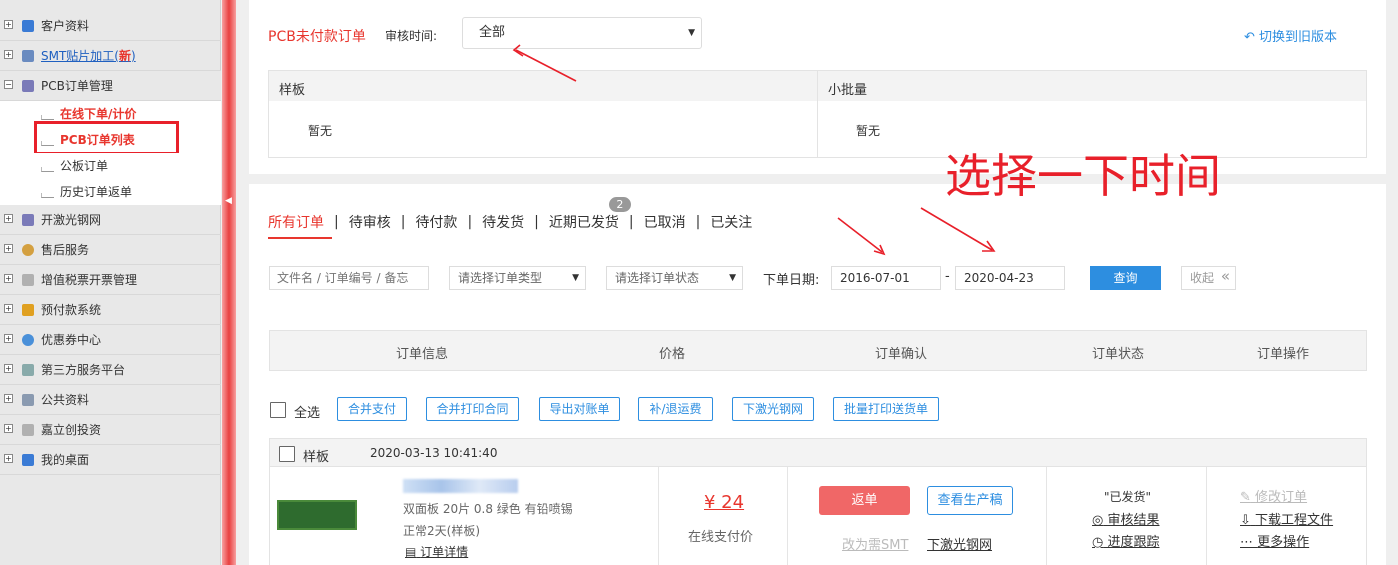  I want to click on order-tabs: 所有订单 | 待审核 | 待付款 | 待发货 | 近期已发货 2 | 已取消 | 已关注, so click(510, 214).